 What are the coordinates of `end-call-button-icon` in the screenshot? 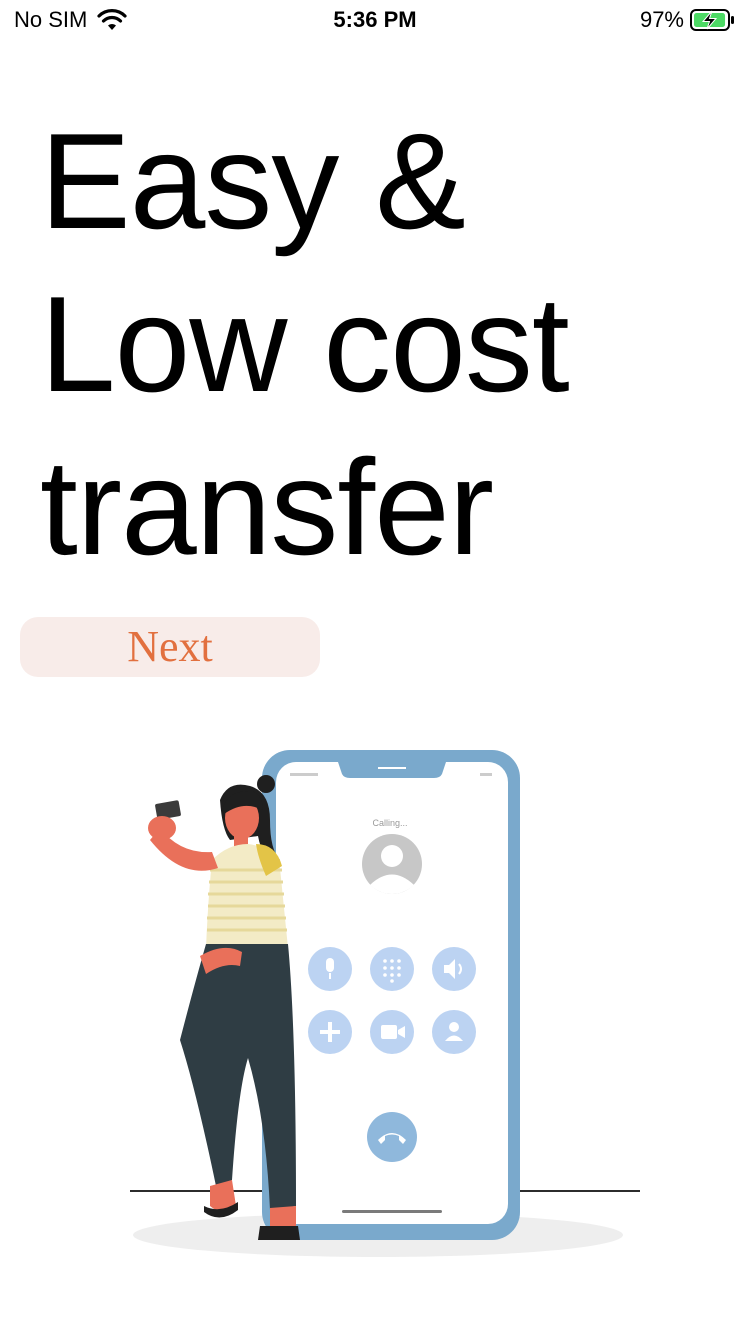 It's located at (392, 1137).